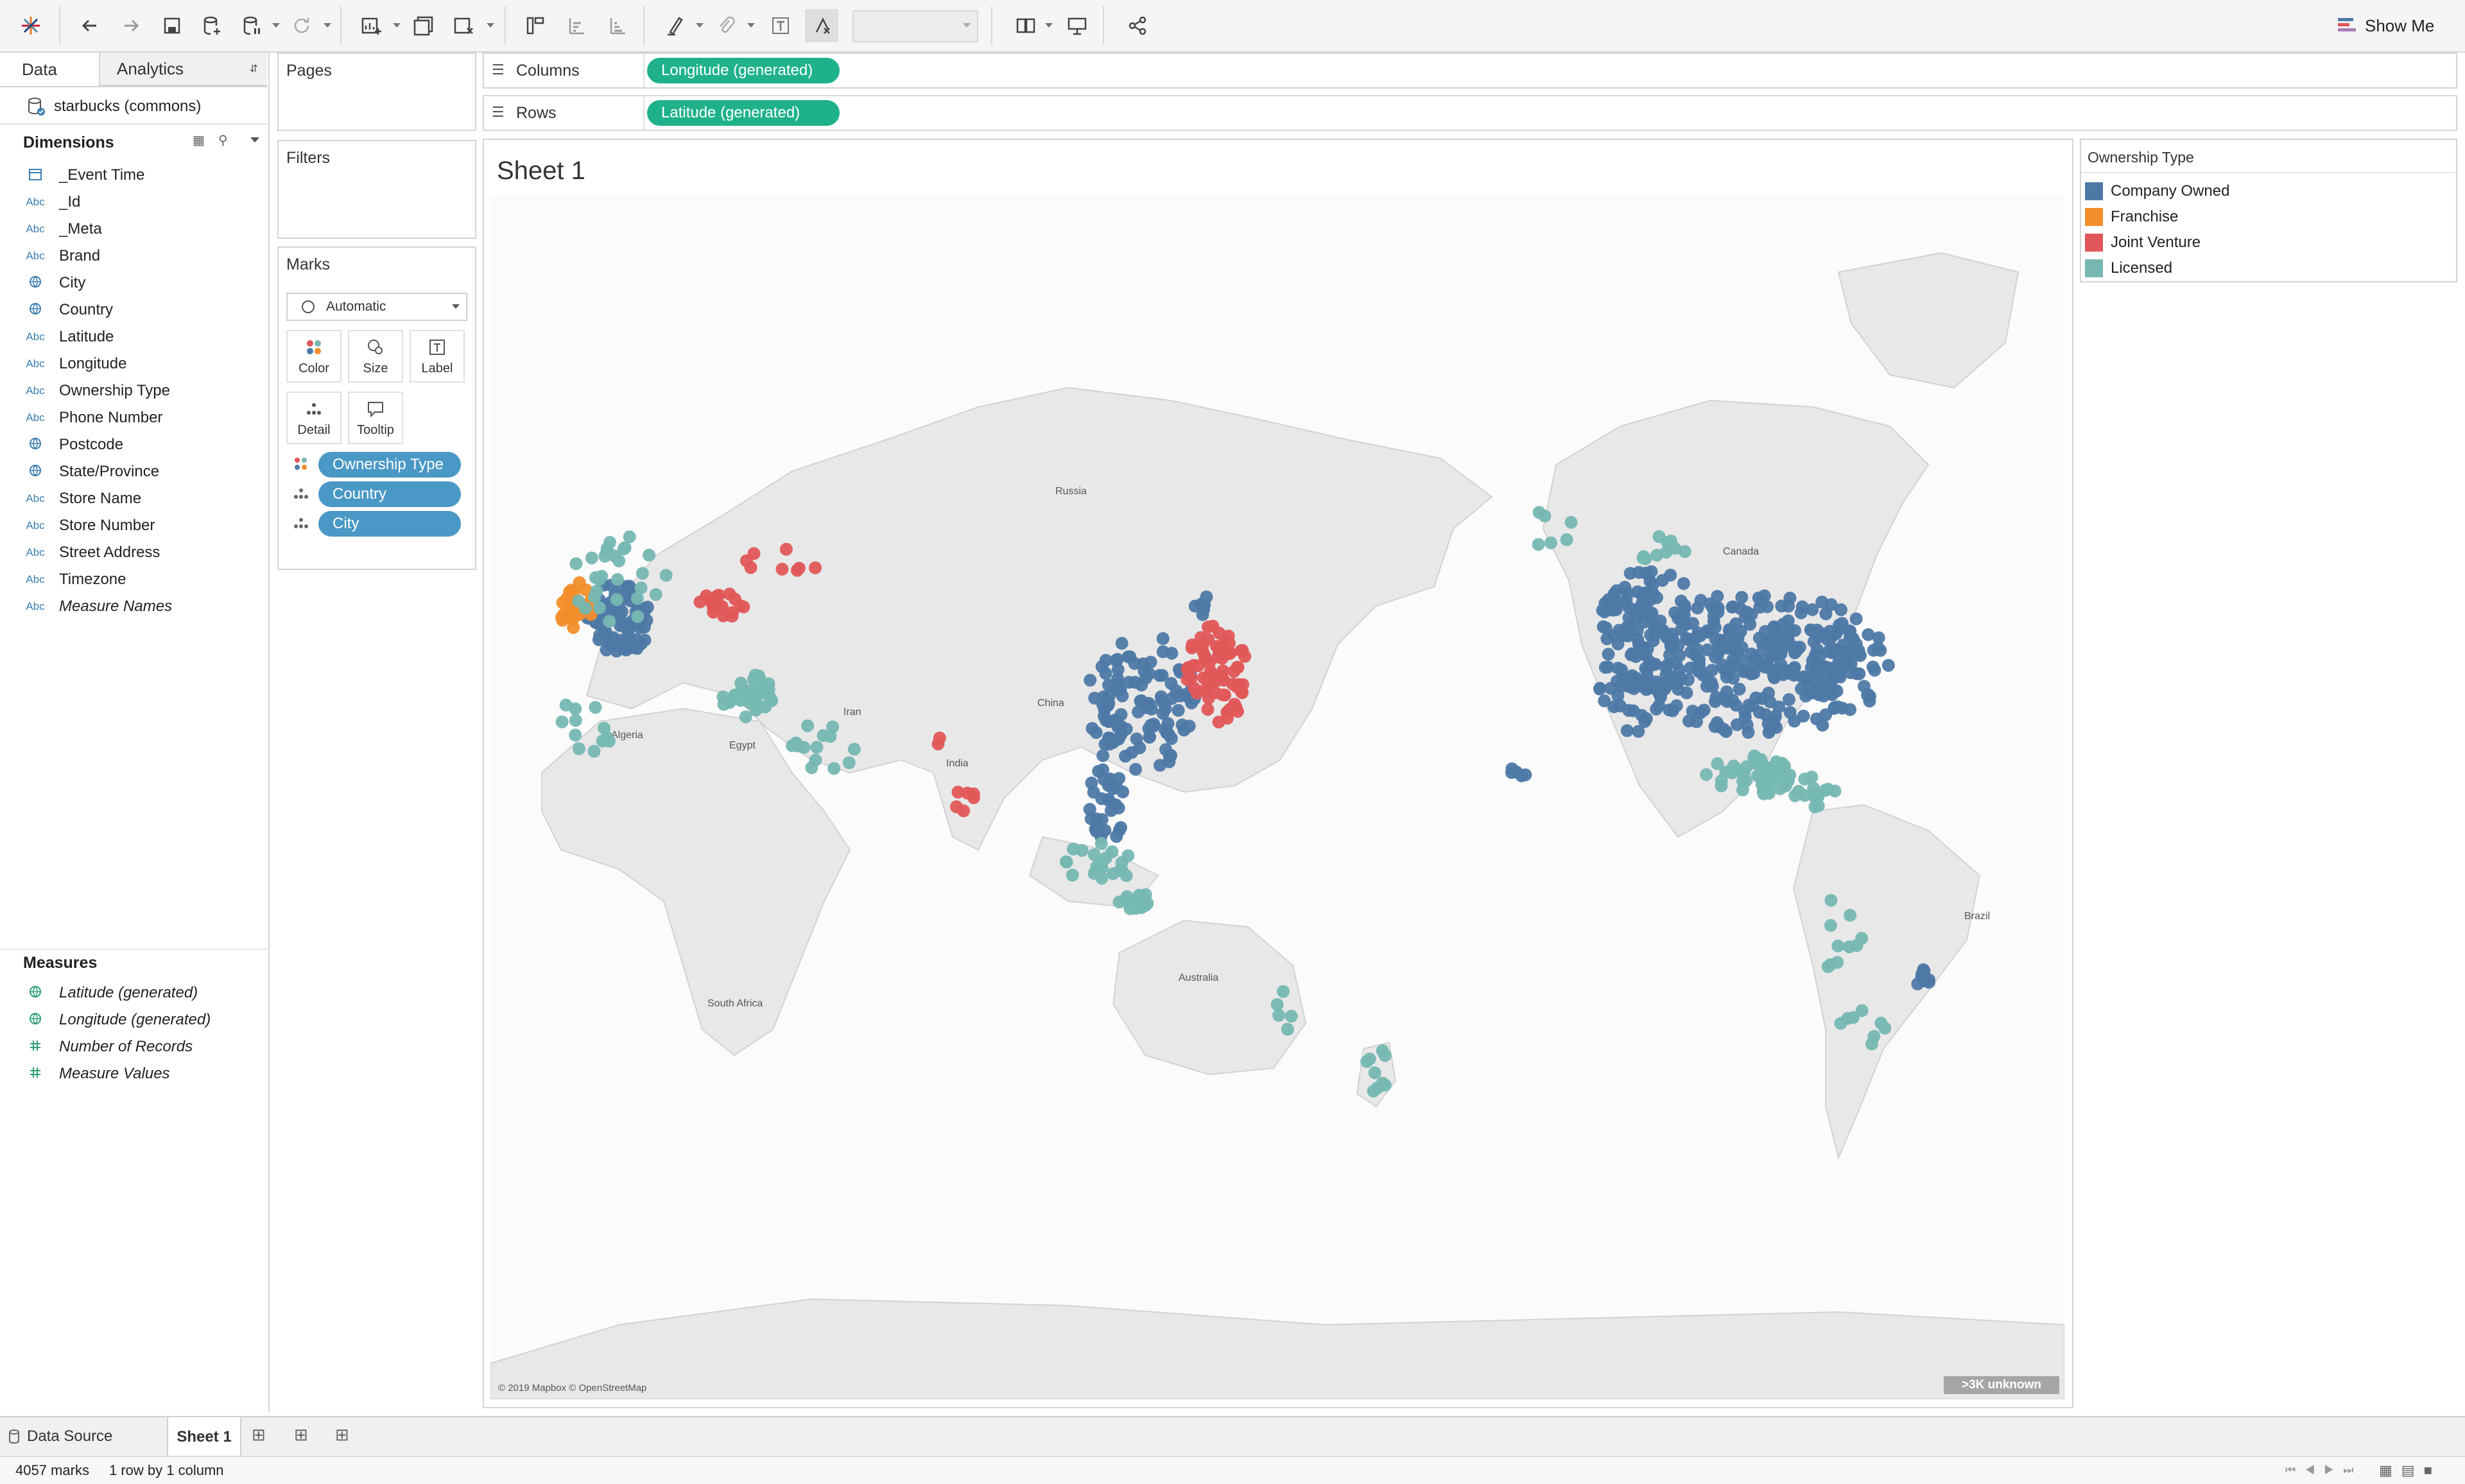 Image resolution: width=2465 pixels, height=1484 pixels. What do you see at coordinates (375, 418) in the screenshot?
I see `tooltip-button: Tooltip` at bounding box center [375, 418].